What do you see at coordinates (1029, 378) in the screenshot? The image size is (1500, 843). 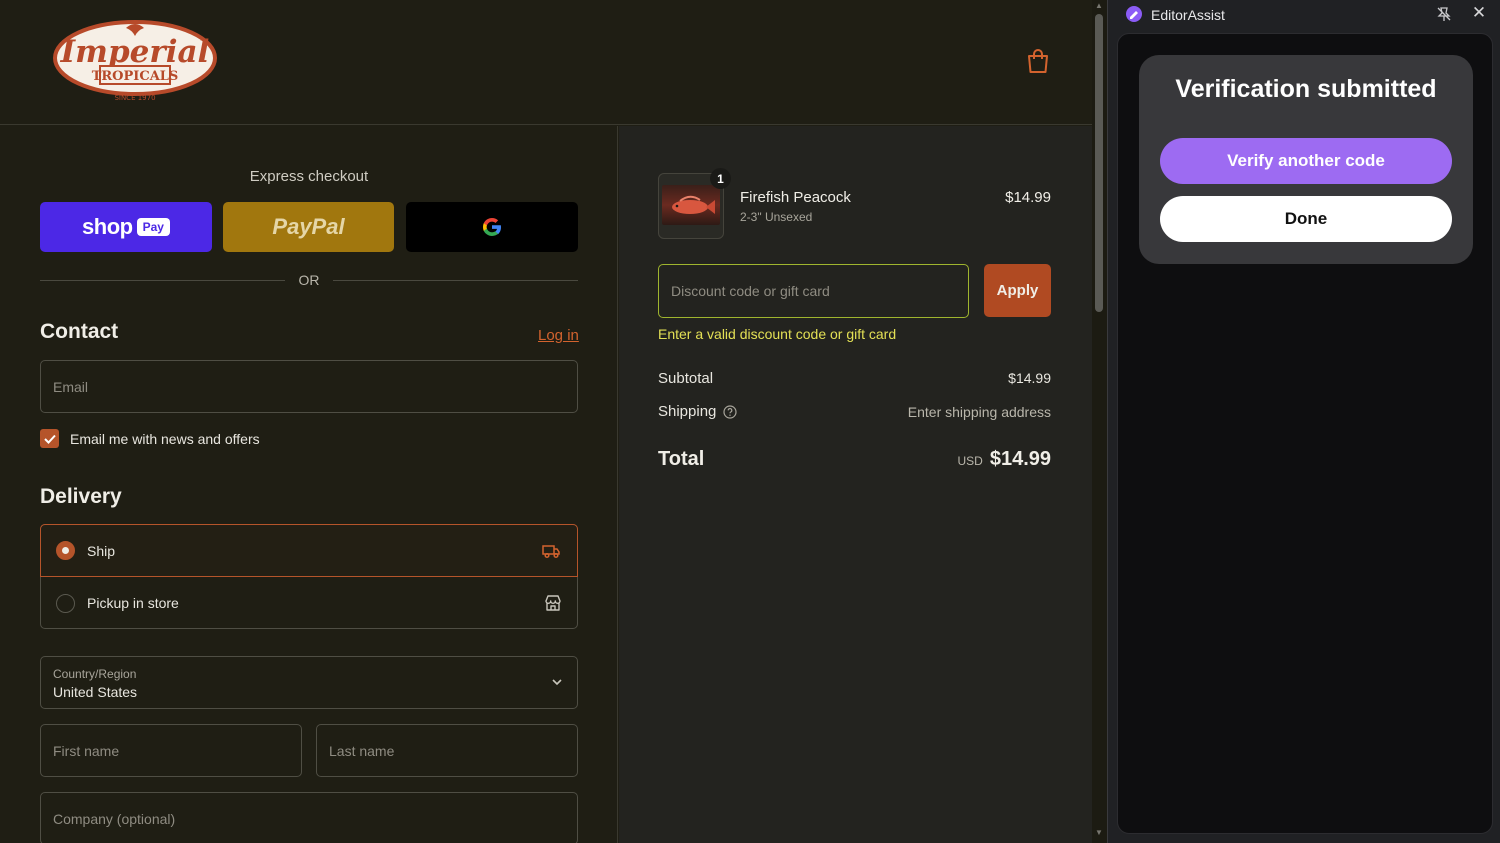 I see `subtotal-value: $14.99` at bounding box center [1029, 378].